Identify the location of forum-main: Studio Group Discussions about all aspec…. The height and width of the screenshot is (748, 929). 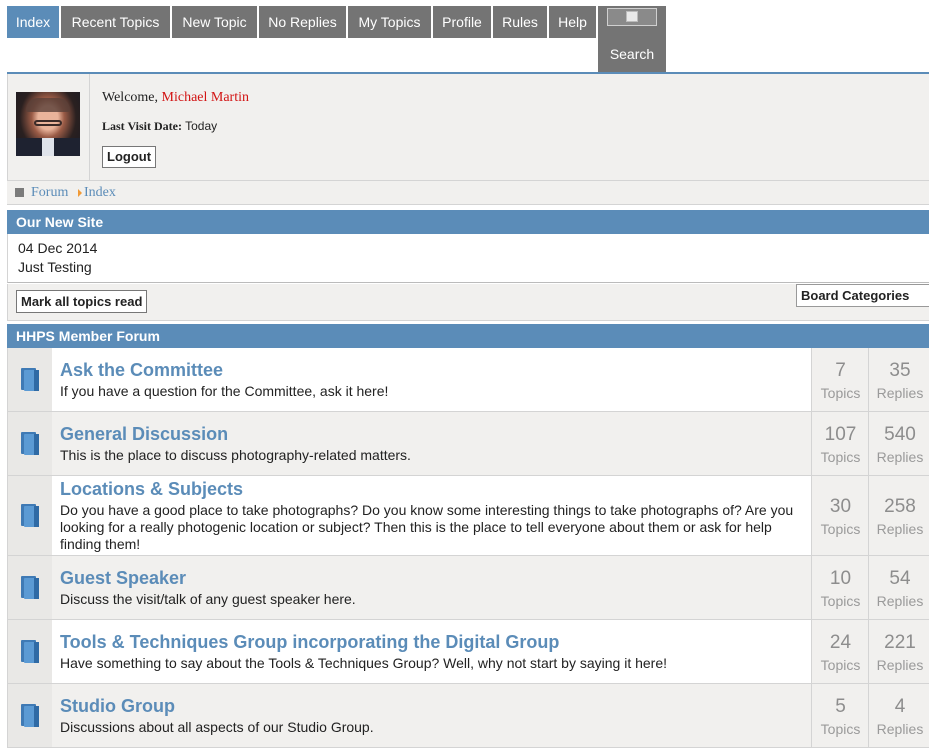
(431, 715).